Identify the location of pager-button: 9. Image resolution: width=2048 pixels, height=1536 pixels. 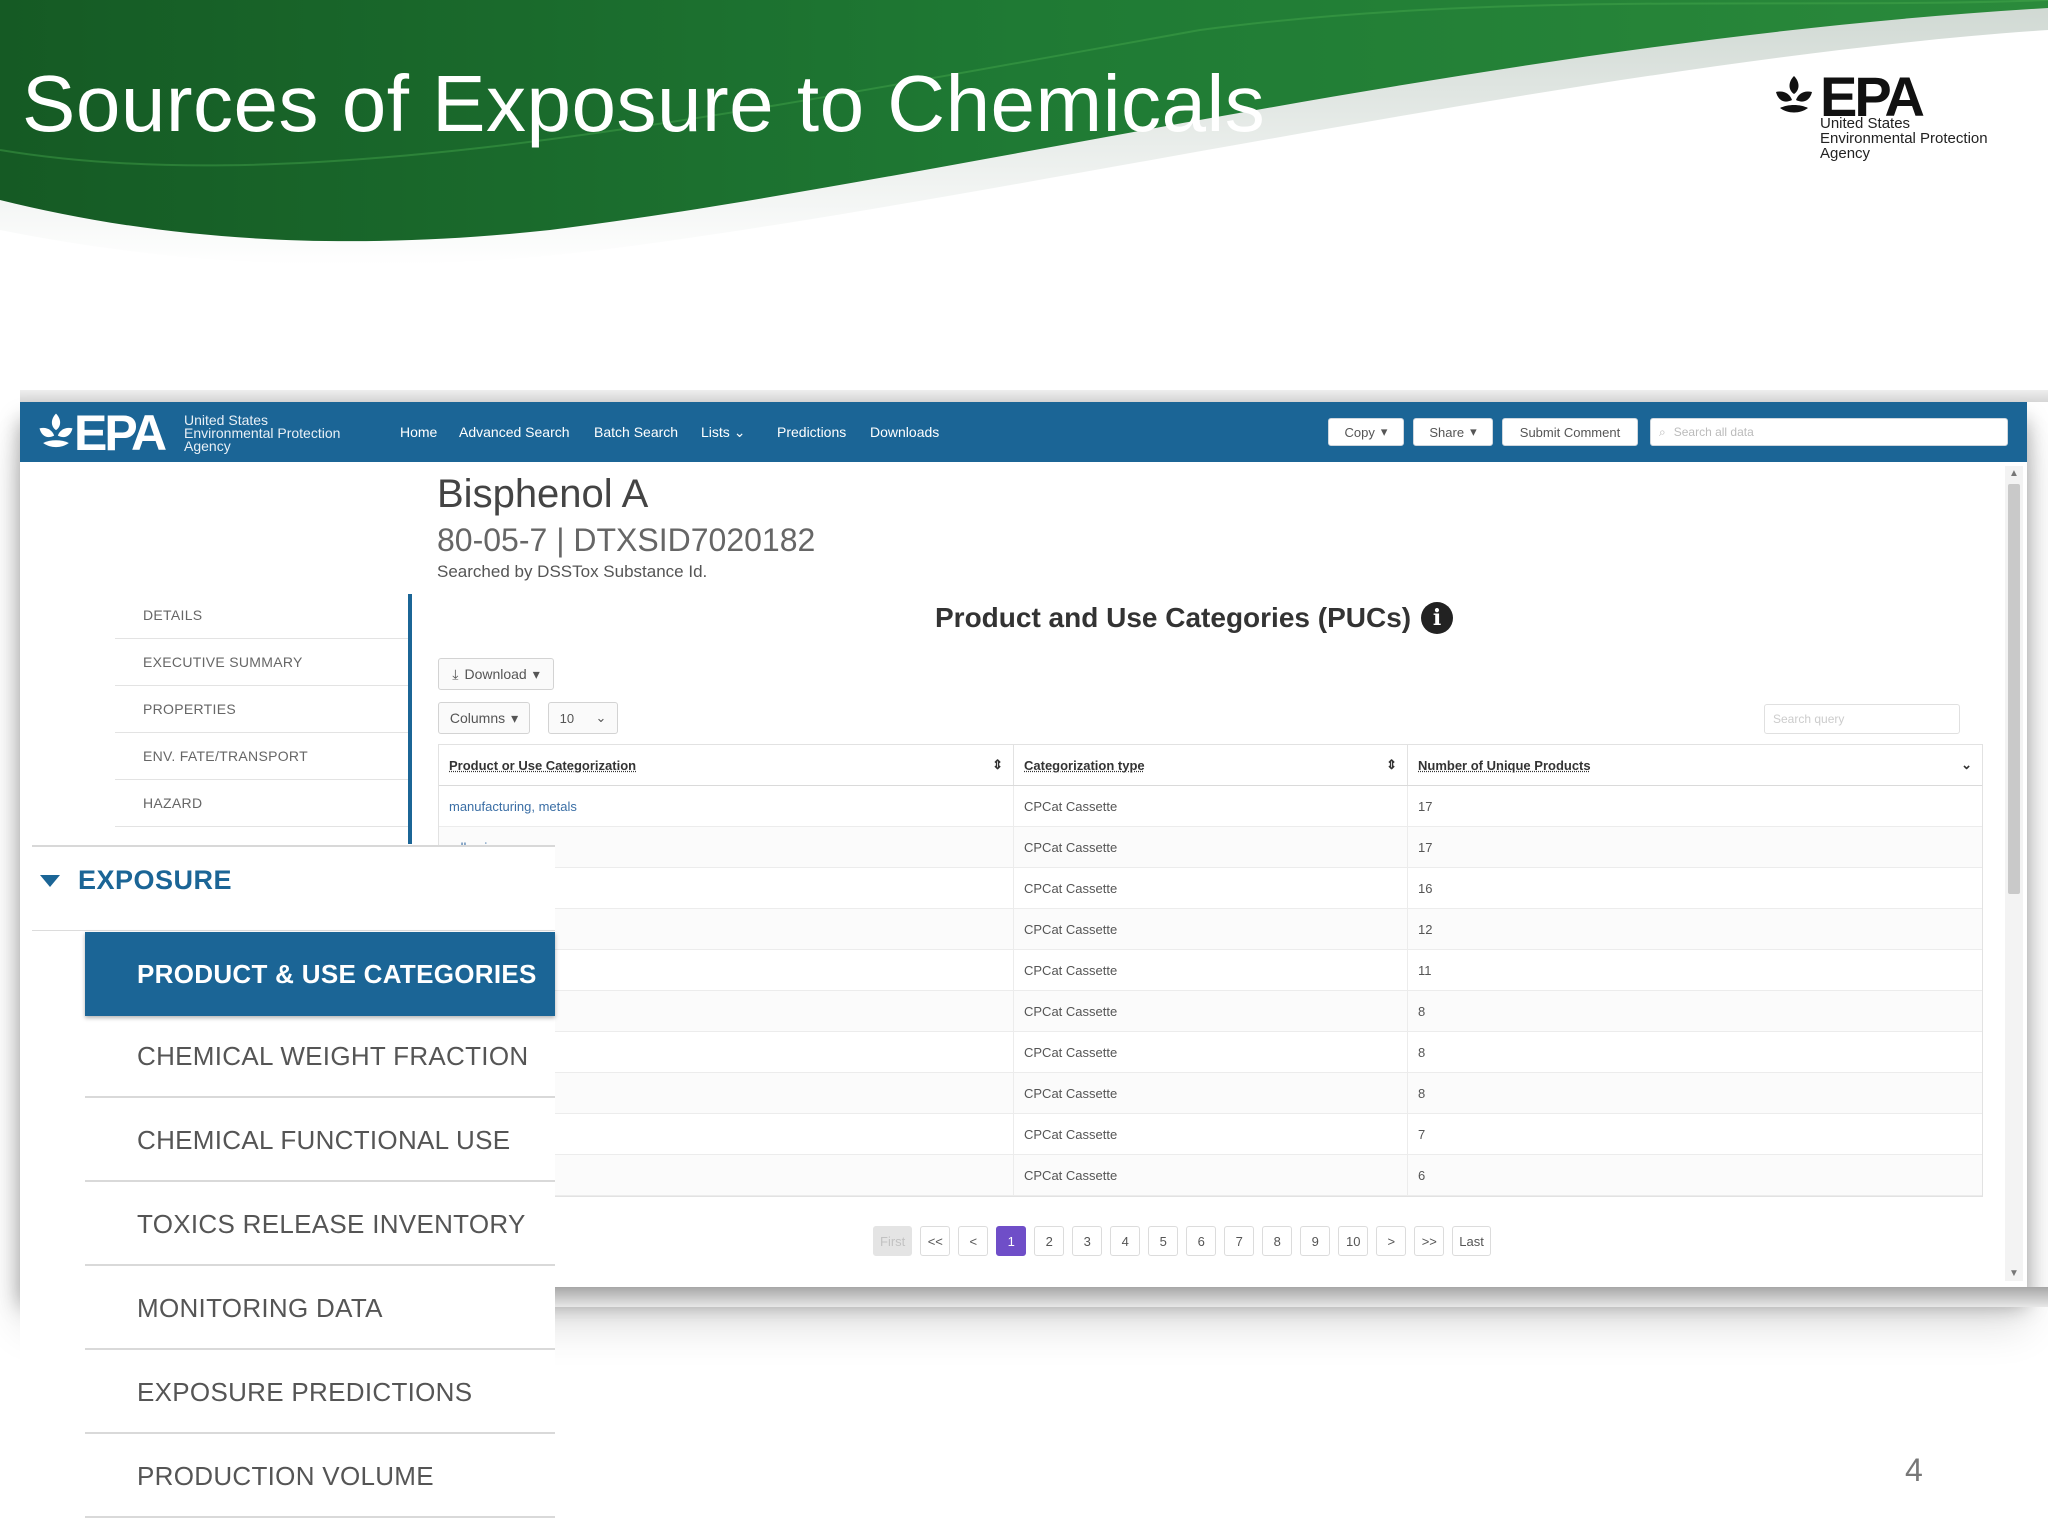
(1315, 1241).